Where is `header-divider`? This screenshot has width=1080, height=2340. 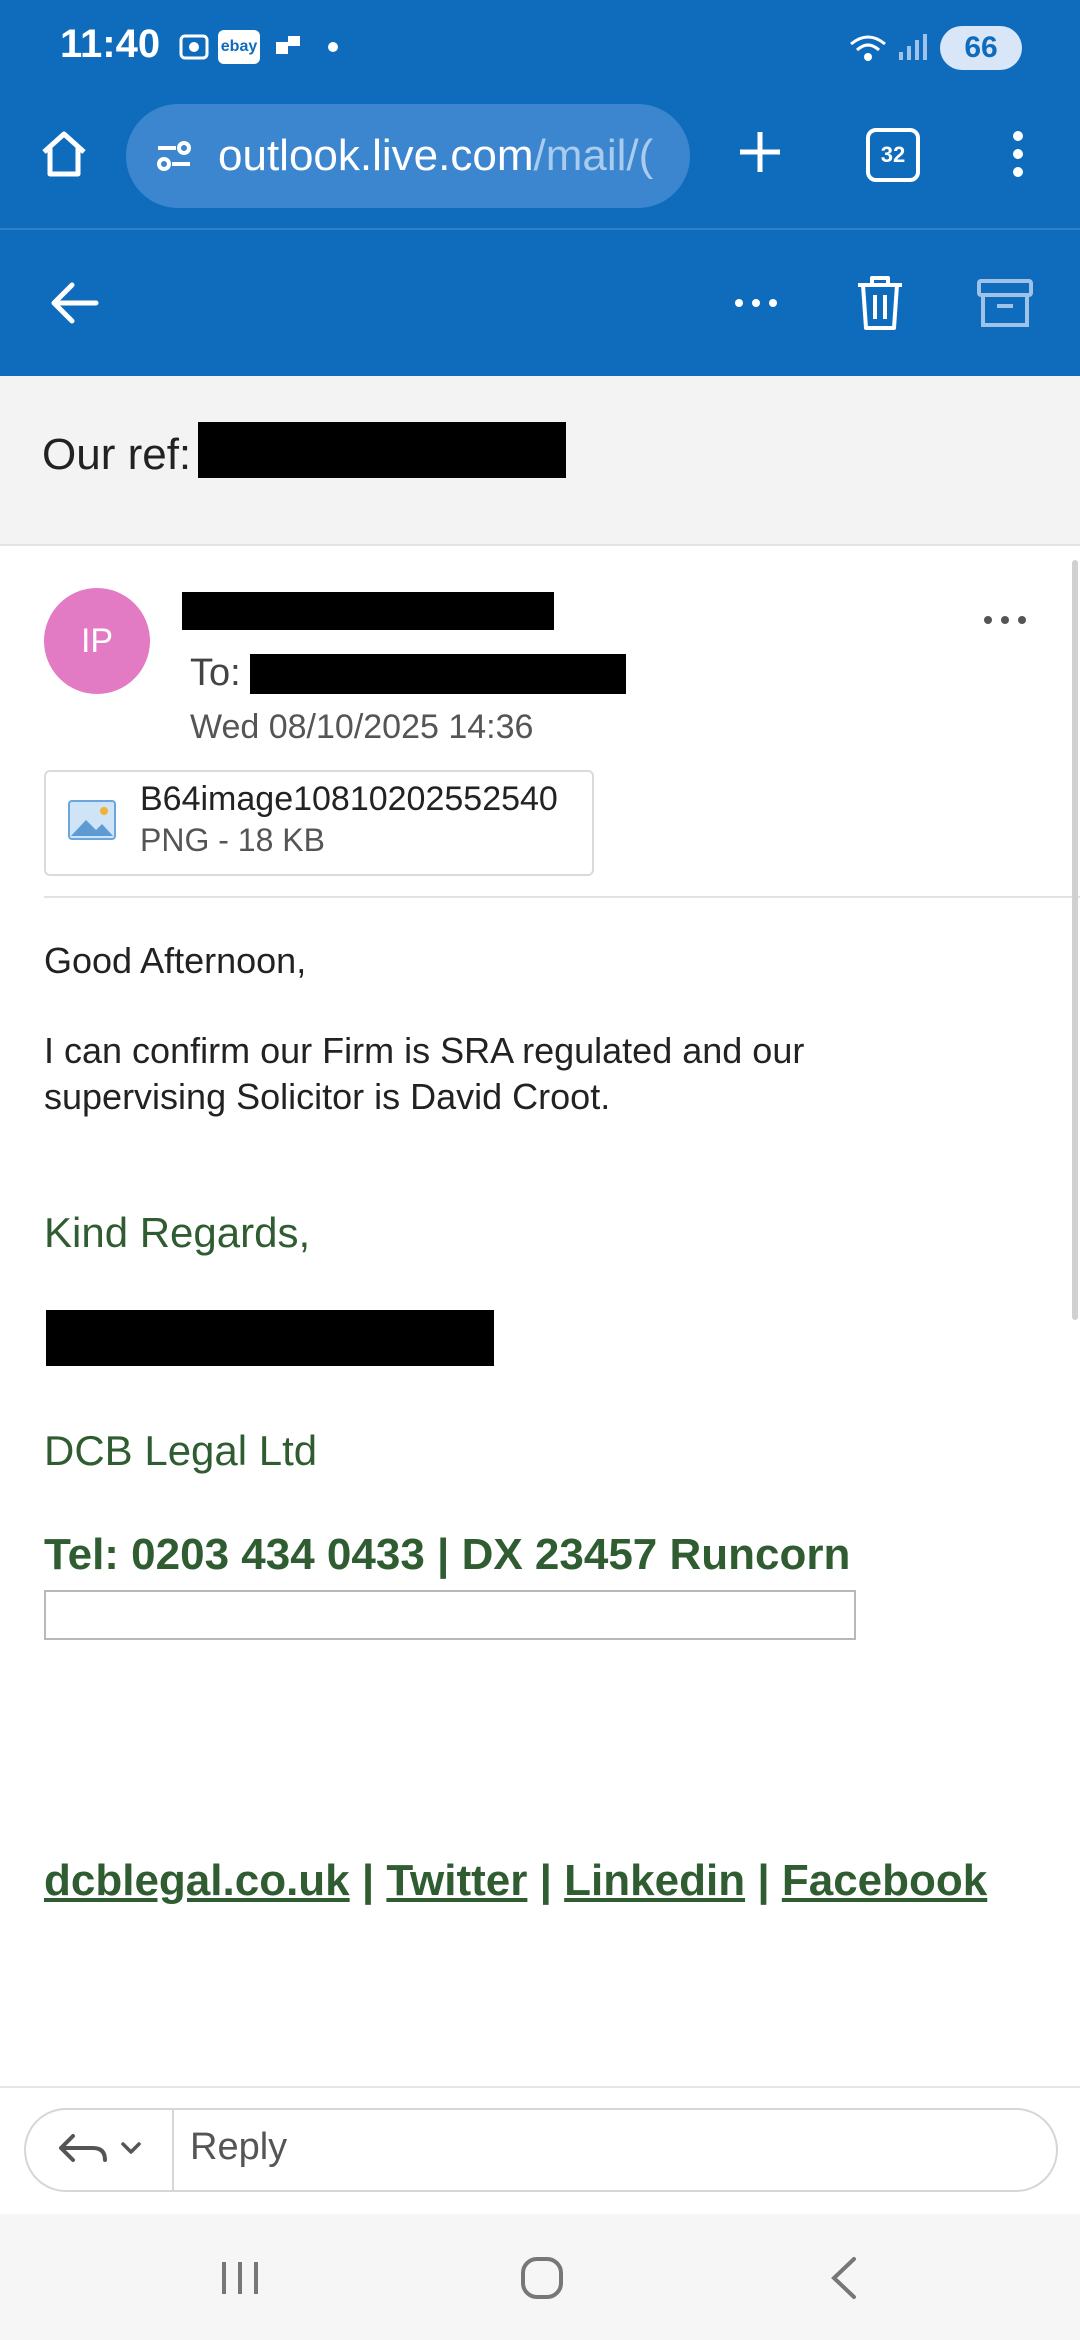
header-divider is located at coordinates (562, 897).